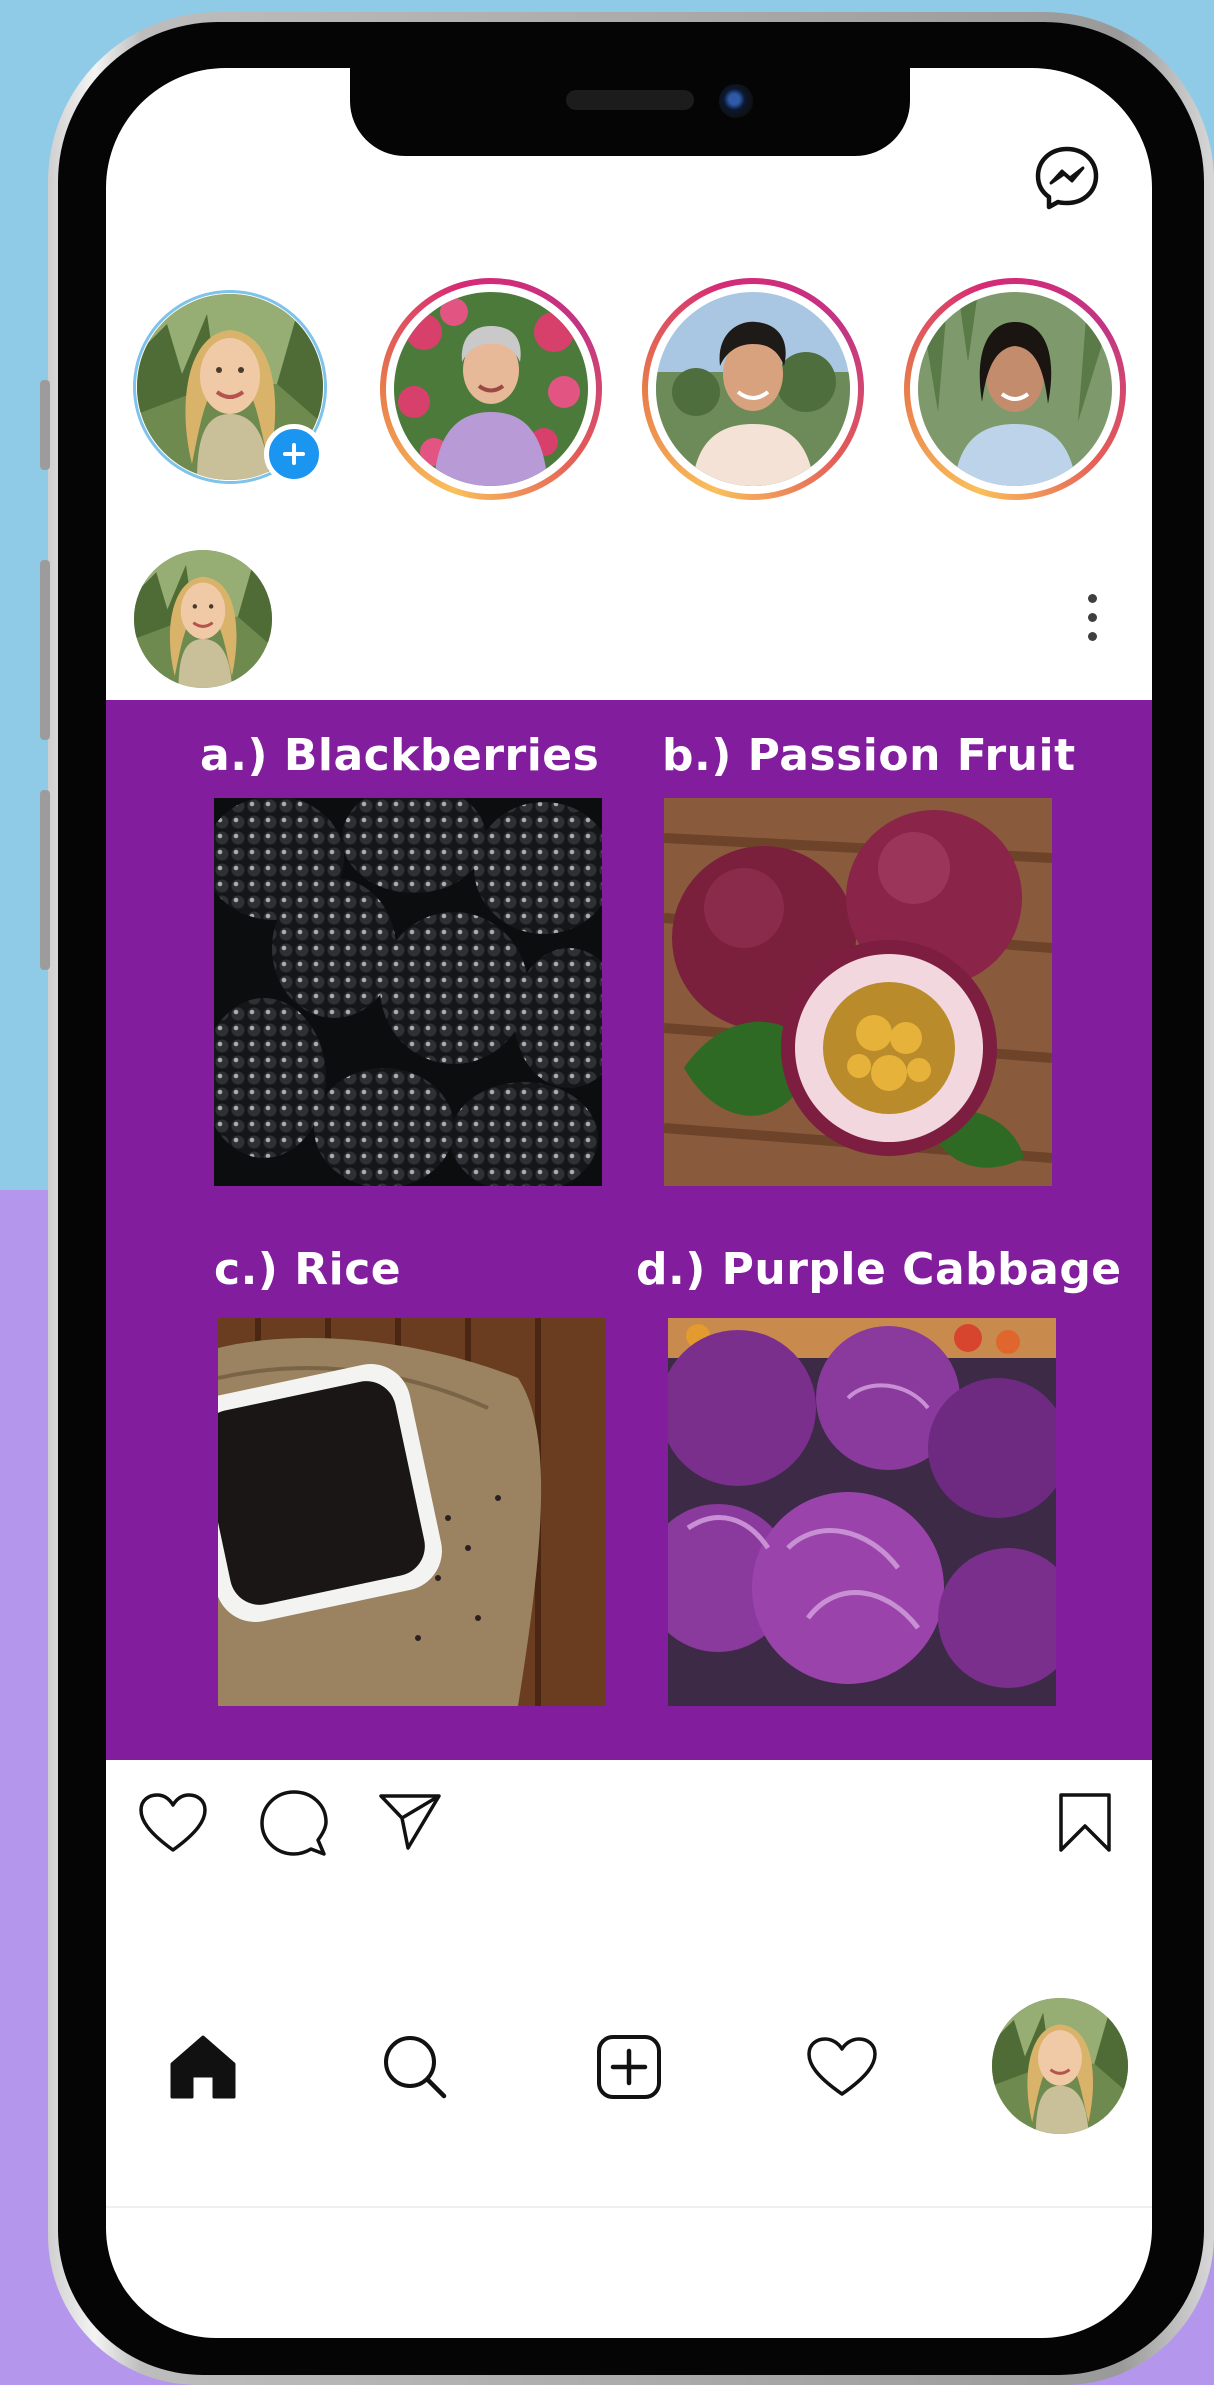 The width and height of the screenshot is (1214, 2385). I want to click on front-camera, so click(736, 101).